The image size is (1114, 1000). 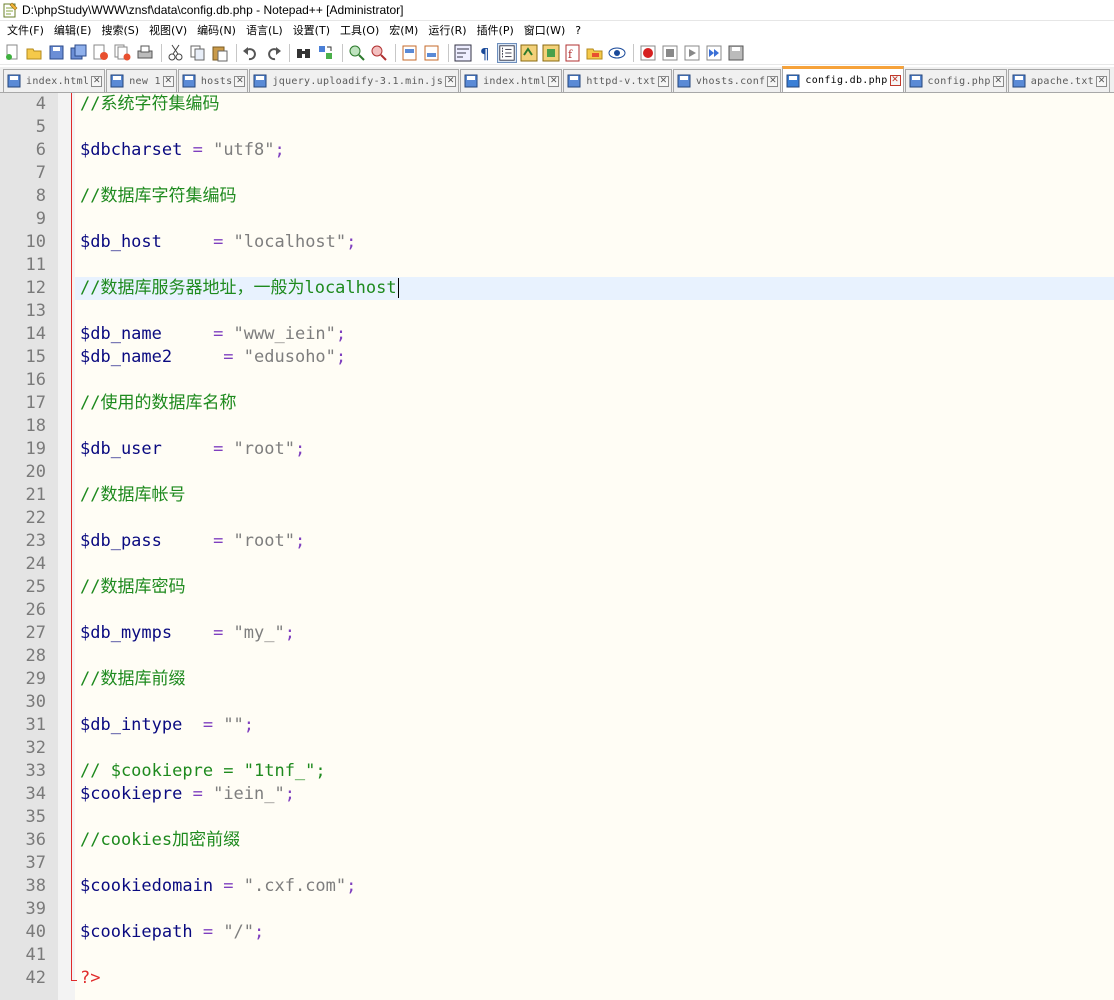 What do you see at coordinates (843, 79) in the screenshot?
I see `tab-active-document: config.db.php ✕` at bounding box center [843, 79].